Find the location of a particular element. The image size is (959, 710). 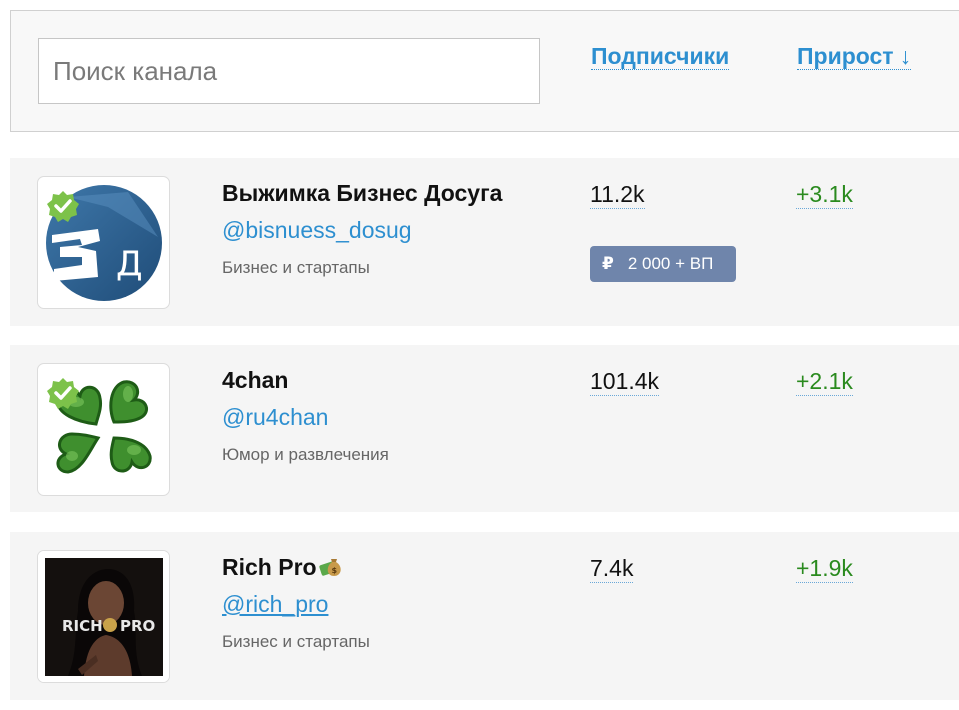

growth-count: +3.1k is located at coordinates (824, 195).